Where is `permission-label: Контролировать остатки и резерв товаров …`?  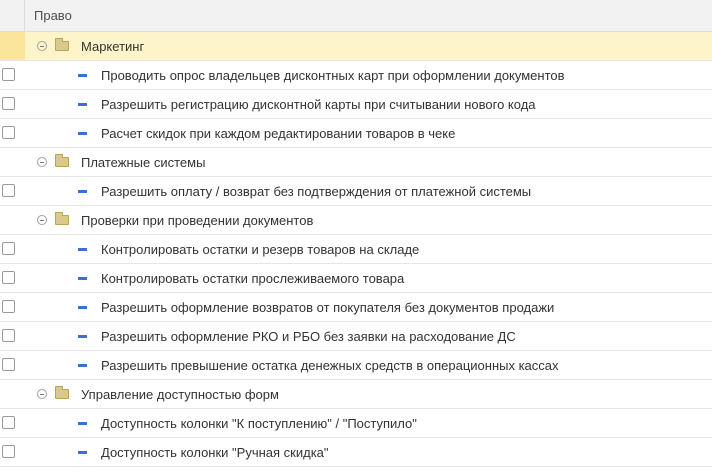
permission-label: Контролировать остатки и резерв товаров … is located at coordinates (260, 249).